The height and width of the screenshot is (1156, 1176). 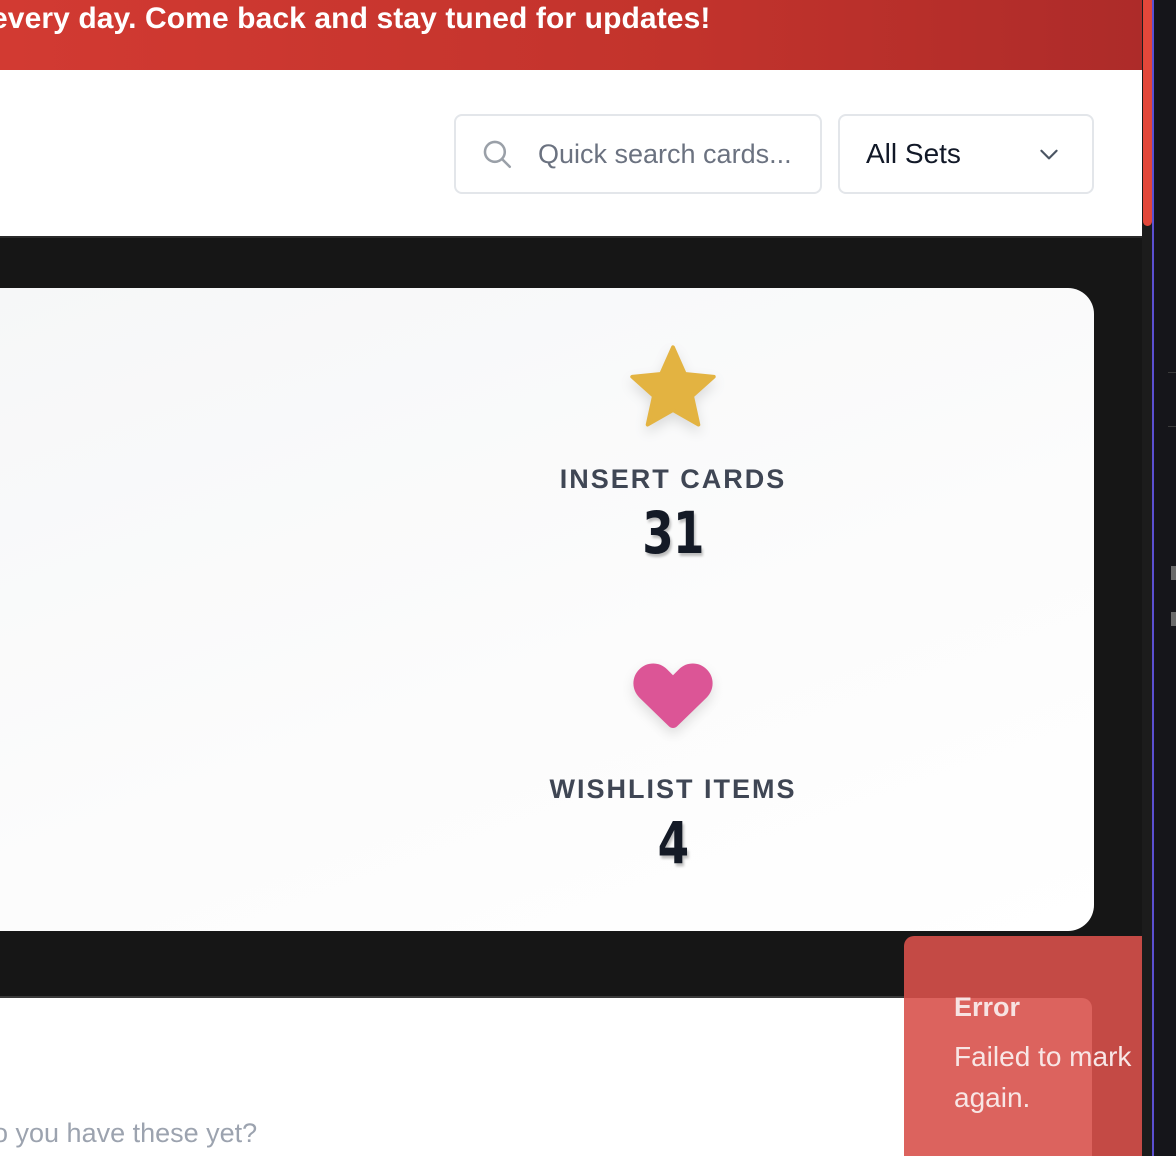 What do you see at coordinates (129, 1133) in the screenshot?
I see `section-prompt: o you have these yet?` at bounding box center [129, 1133].